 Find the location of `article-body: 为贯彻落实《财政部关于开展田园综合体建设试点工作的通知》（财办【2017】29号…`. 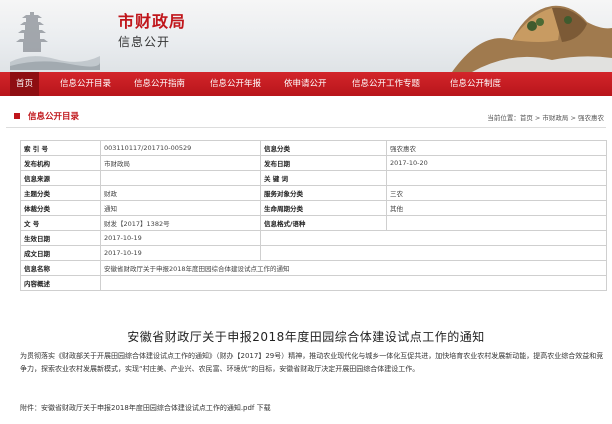

article-body: 为贯彻落实《财政部关于开展田园综合体建设试点工作的通知》（财办【2017】29号… is located at coordinates (312, 362).